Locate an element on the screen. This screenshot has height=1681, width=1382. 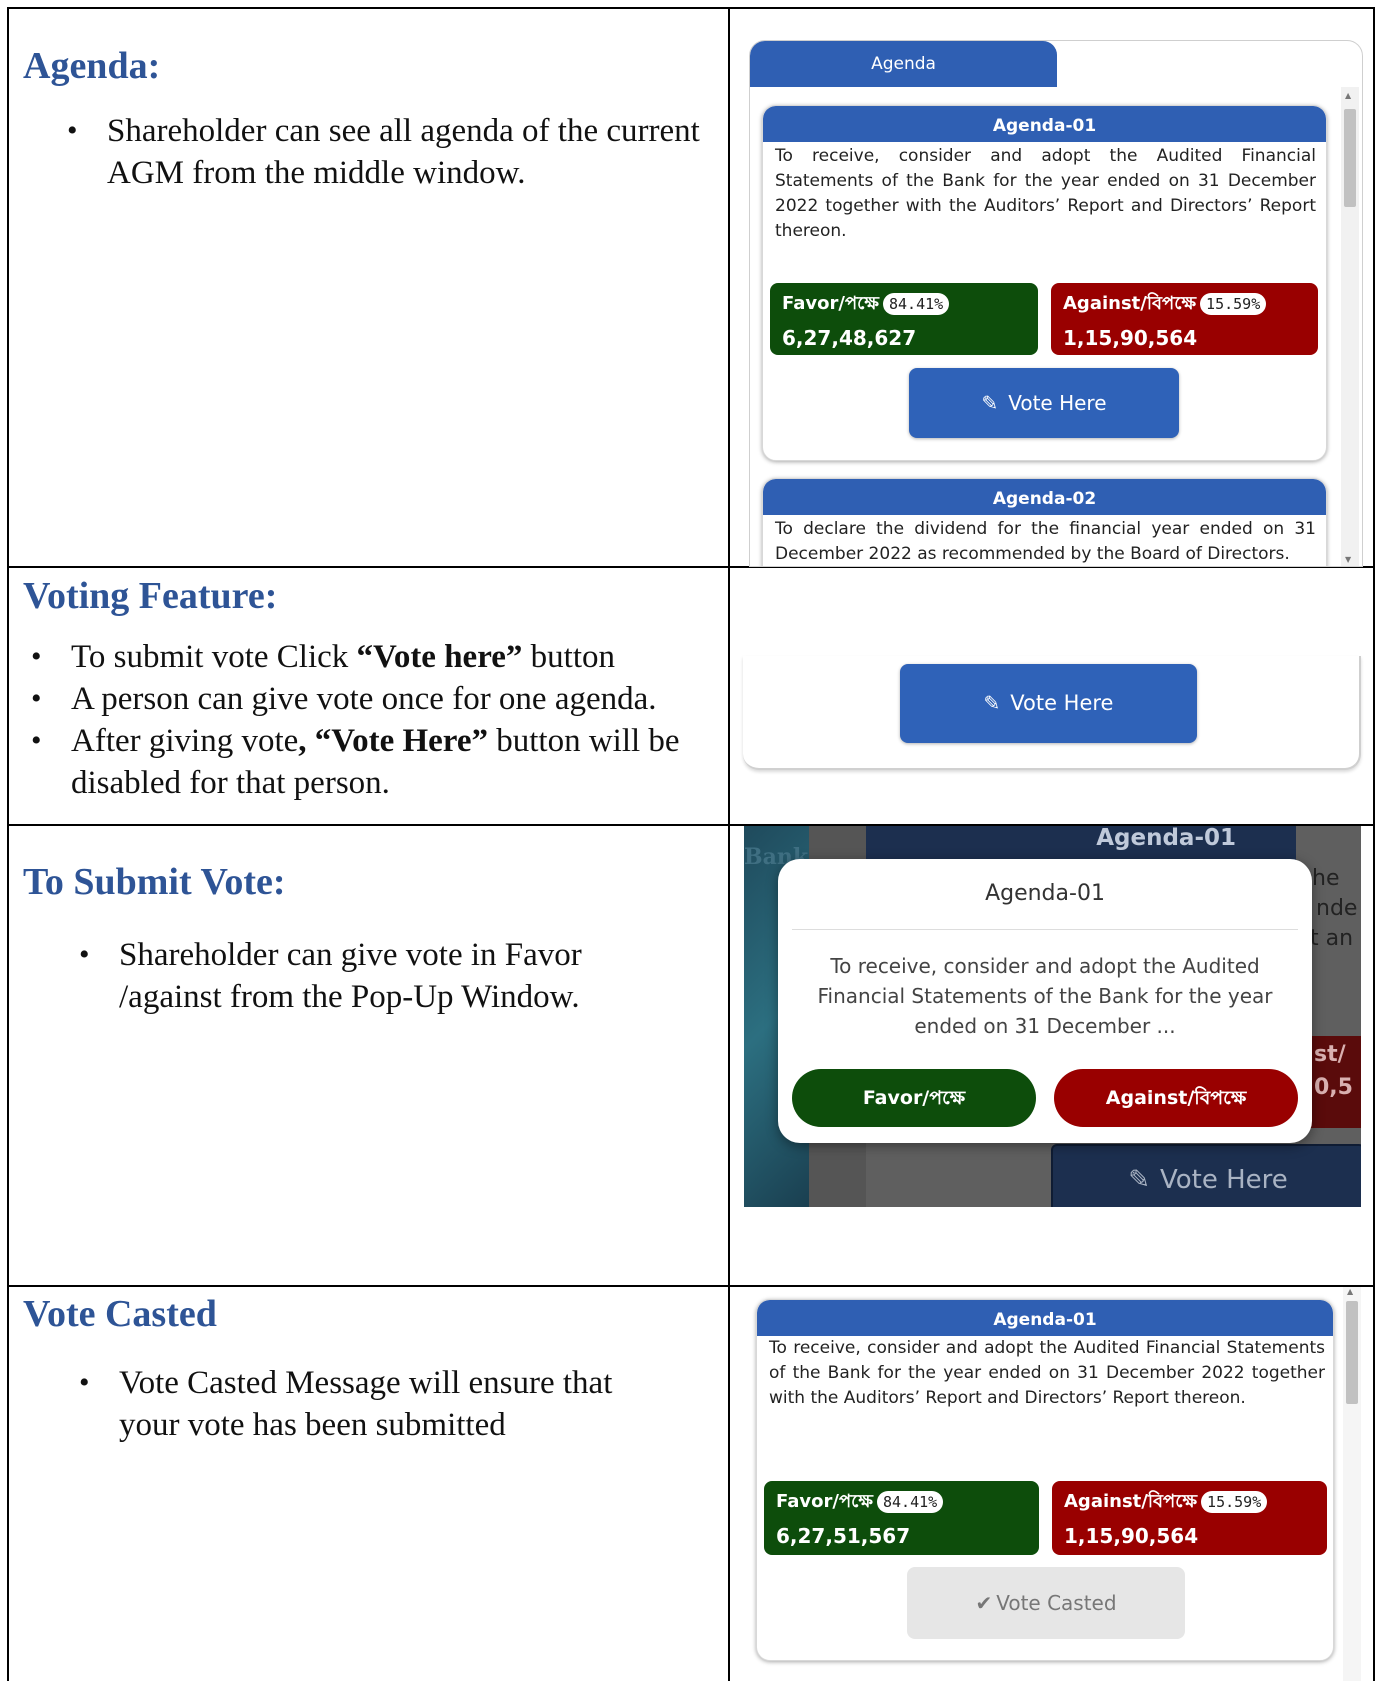
favor-count: 6,27,51,567 is located at coordinates (843, 1536).